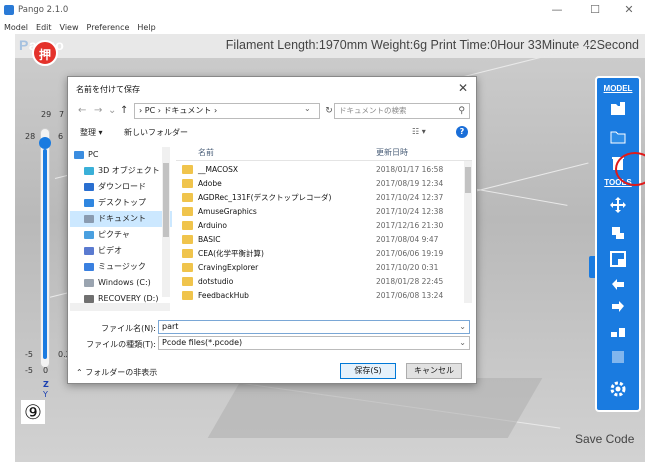 The height and width of the screenshot is (462, 645). I want to click on save-code-button: Save Code, so click(604, 439).